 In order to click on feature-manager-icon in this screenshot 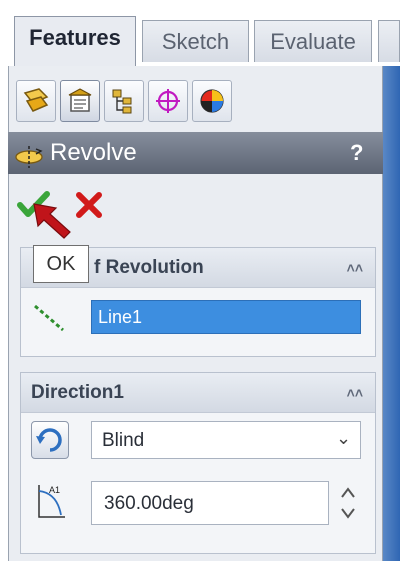, I will do `click(36, 101)`.